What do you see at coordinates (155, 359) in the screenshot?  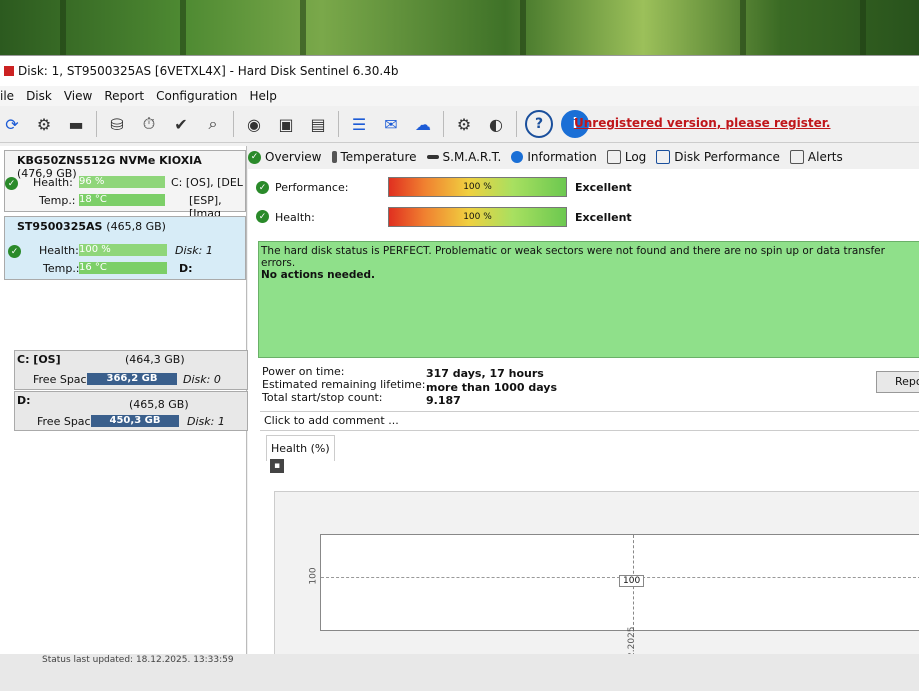 I see `volume-size: (464,3 GB)` at bounding box center [155, 359].